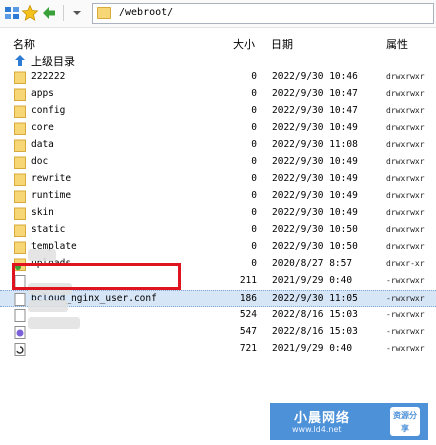  Describe the element at coordinates (218, 230) in the screenshot. I see `file-row: static 0 2022/9/30 10:50 drwxrwxr` at that location.